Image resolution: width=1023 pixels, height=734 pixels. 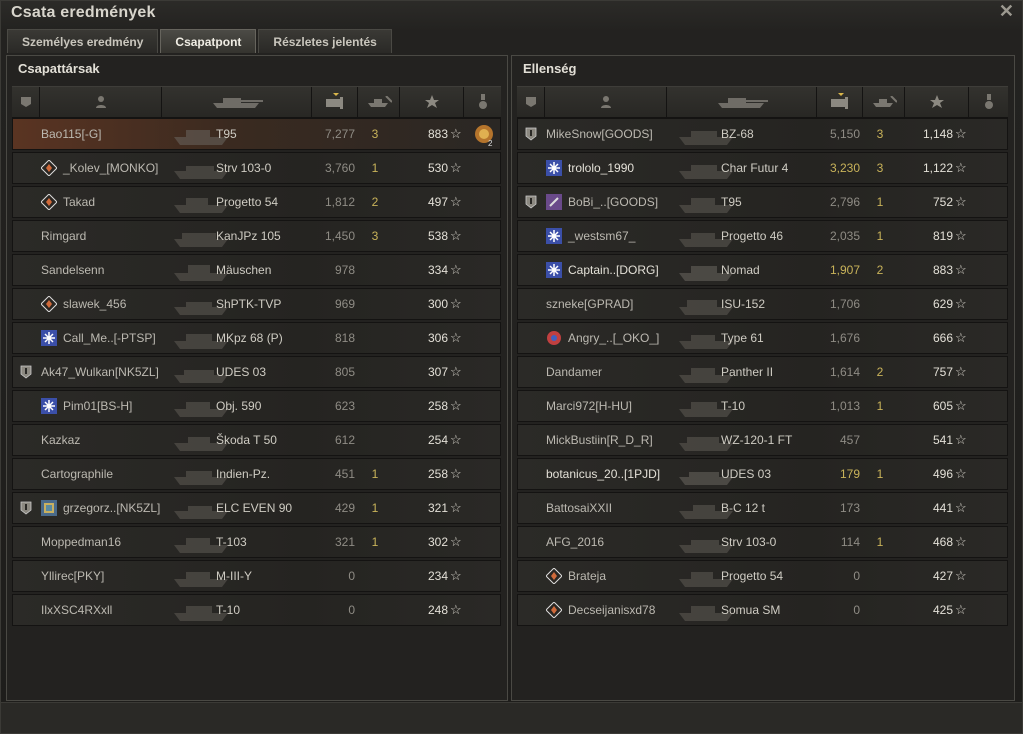 I want to click on enemies-title: Ellenség, so click(x=550, y=68).